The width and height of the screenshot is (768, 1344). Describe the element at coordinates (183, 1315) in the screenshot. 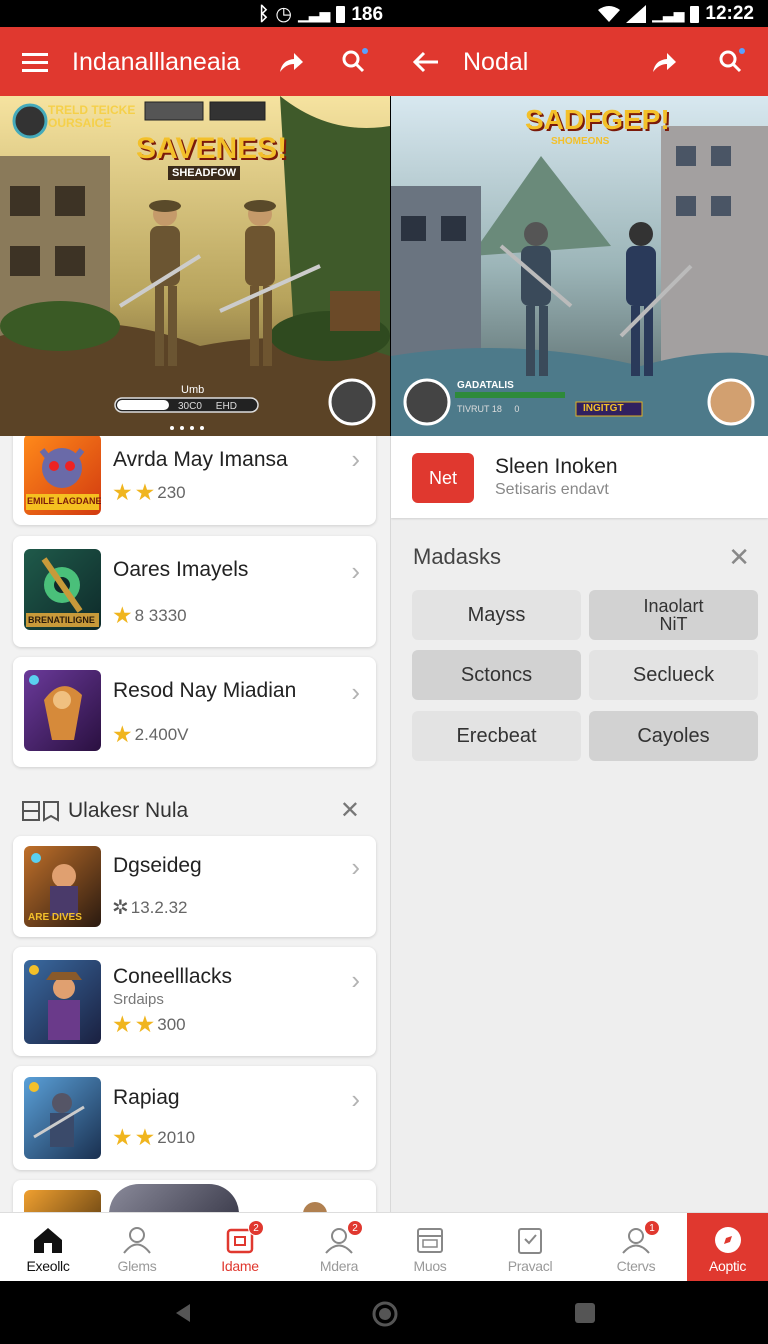

I see `back-icon` at that location.